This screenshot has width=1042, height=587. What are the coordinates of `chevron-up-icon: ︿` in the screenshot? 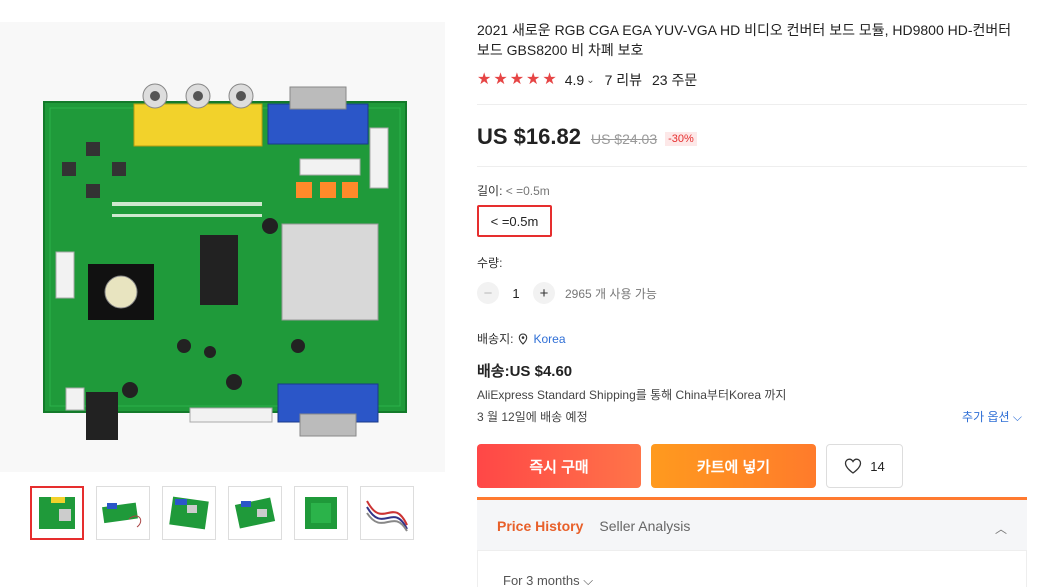 It's located at (1001, 528).